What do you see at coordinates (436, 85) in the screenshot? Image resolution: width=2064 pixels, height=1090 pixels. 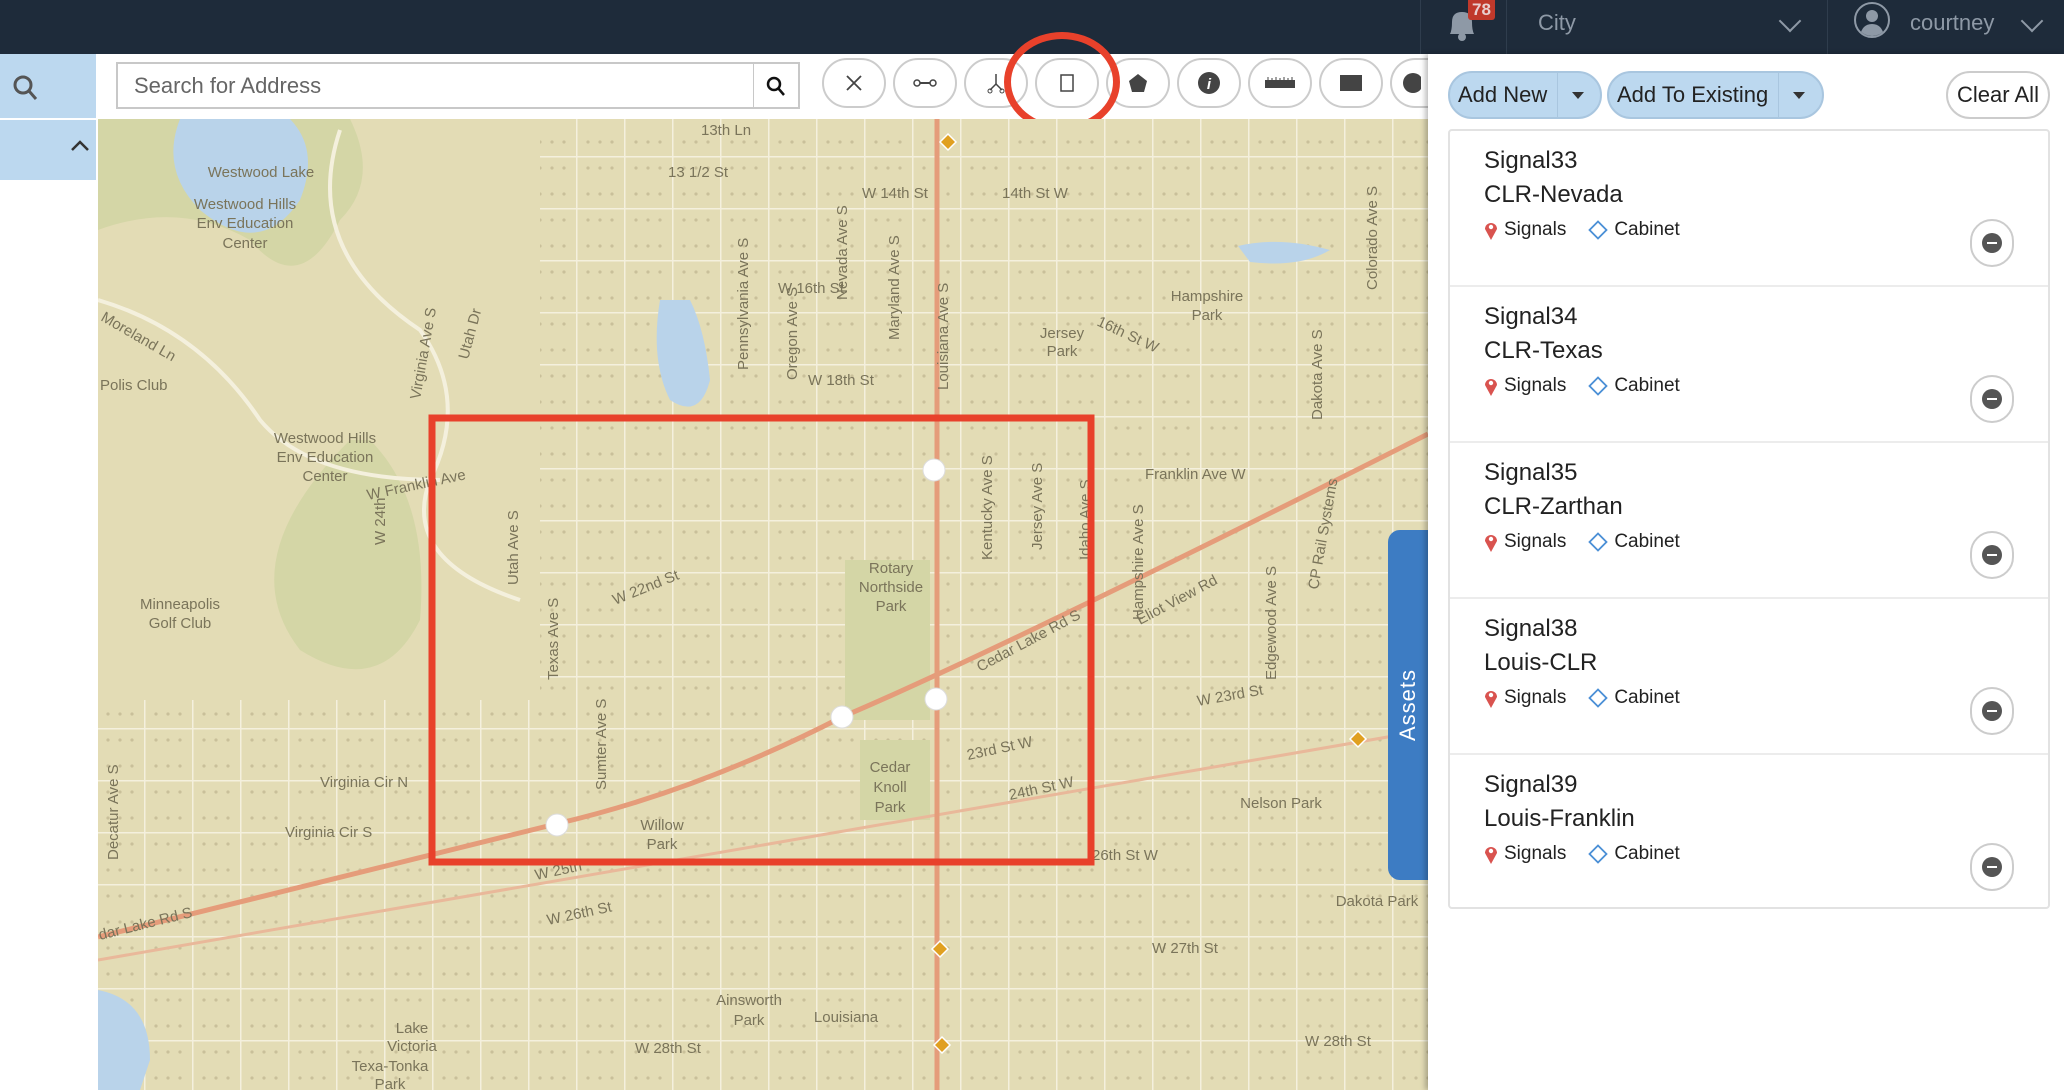 I see `search-input` at bounding box center [436, 85].